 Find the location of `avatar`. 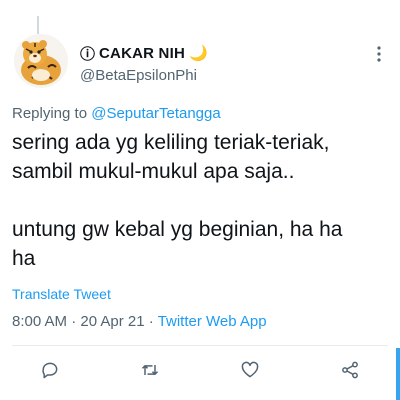

avatar is located at coordinates (41, 61).